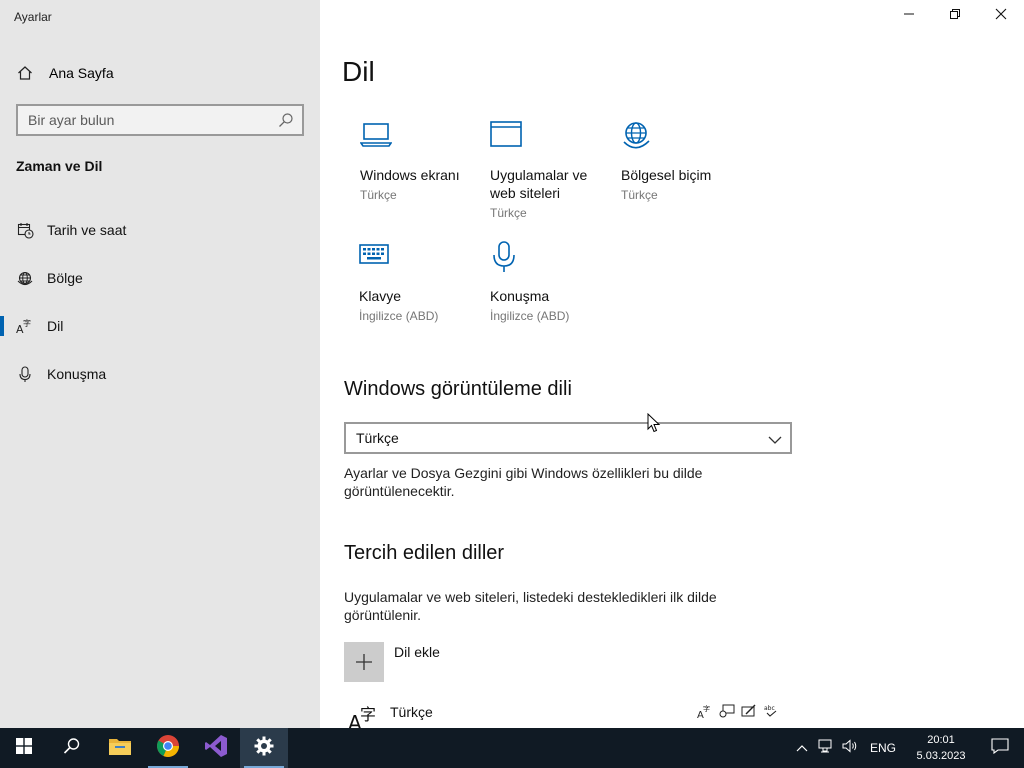 Image resolution: width=1024 pixels, height=768 pixels. What do you see at coordinates (410, 175) in the screenshot?
I see `tile-label: Windows ekranı` at bounding box center [410, 175].